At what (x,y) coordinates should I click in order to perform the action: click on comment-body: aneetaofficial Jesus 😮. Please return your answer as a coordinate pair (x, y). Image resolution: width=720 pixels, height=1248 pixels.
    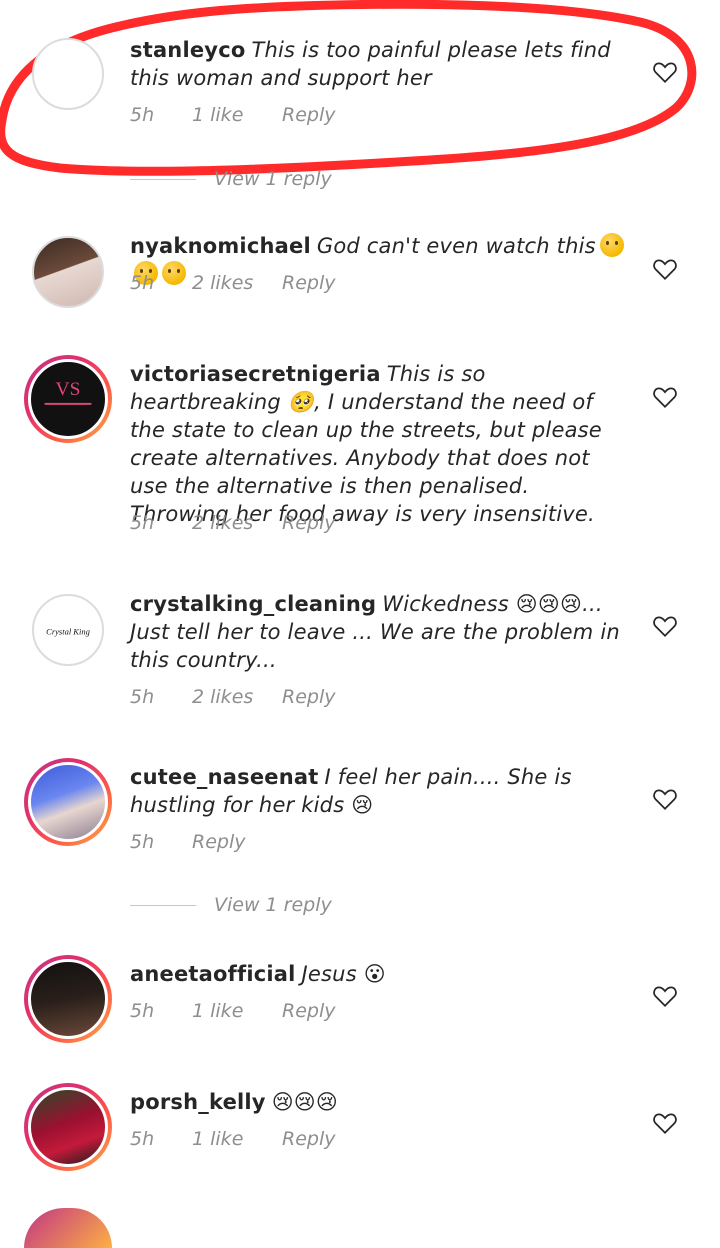
    Looking at the image, I should click on (380, 974).